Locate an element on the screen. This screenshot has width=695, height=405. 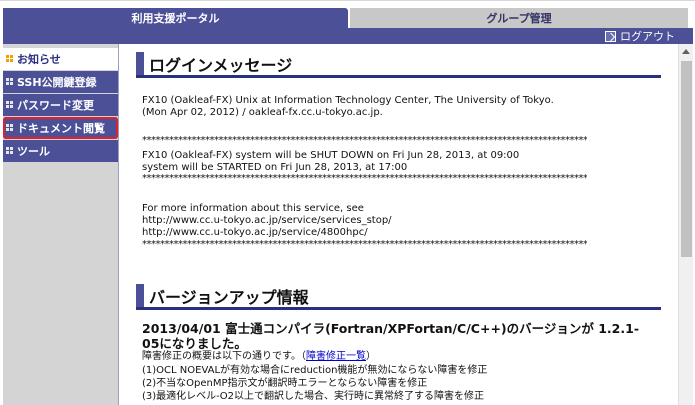
sidebar-item-notices: お知らせ is located at coordinates (60, 59).